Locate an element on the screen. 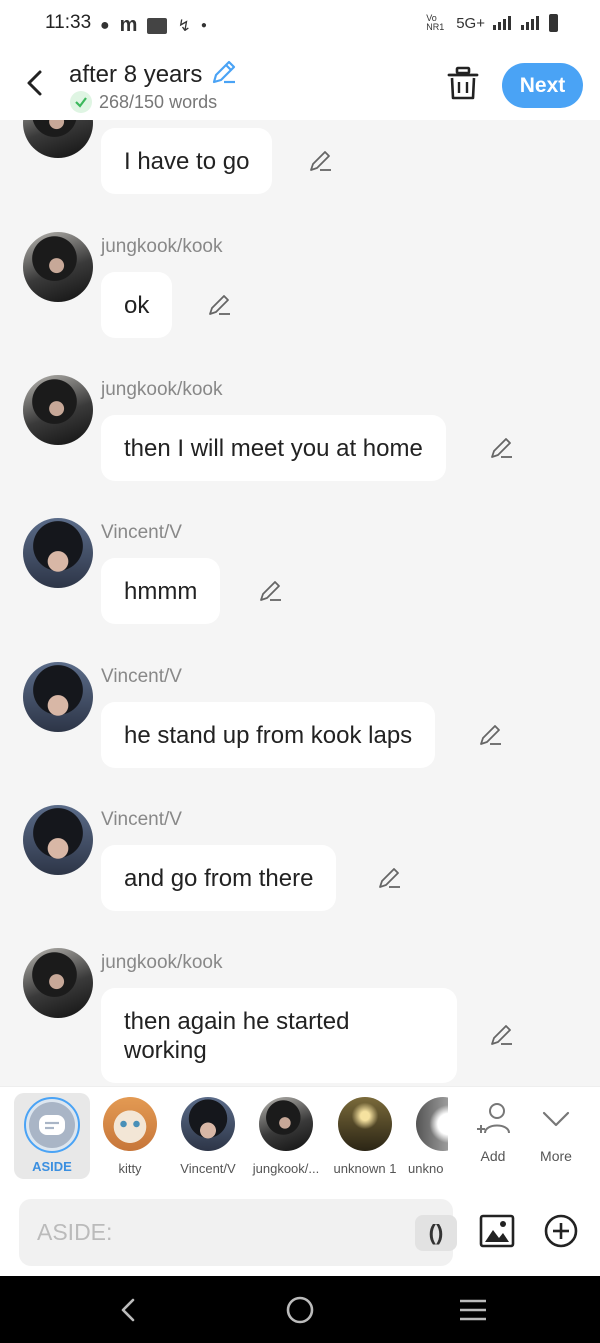 Image resolution: width=600 pixels, height=1343 pixels. next-button: Next is located at coordinates (542, 85).